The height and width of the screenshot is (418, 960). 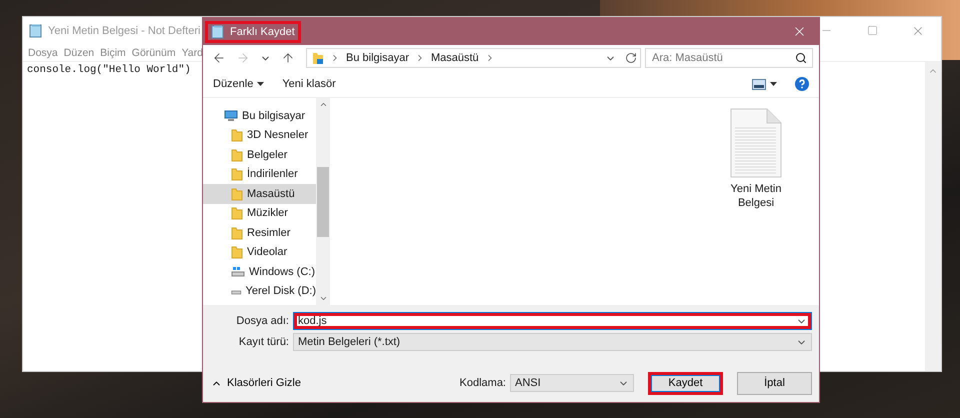 I want to click on file-name-field: kod.js, so click(x=552, y=321).